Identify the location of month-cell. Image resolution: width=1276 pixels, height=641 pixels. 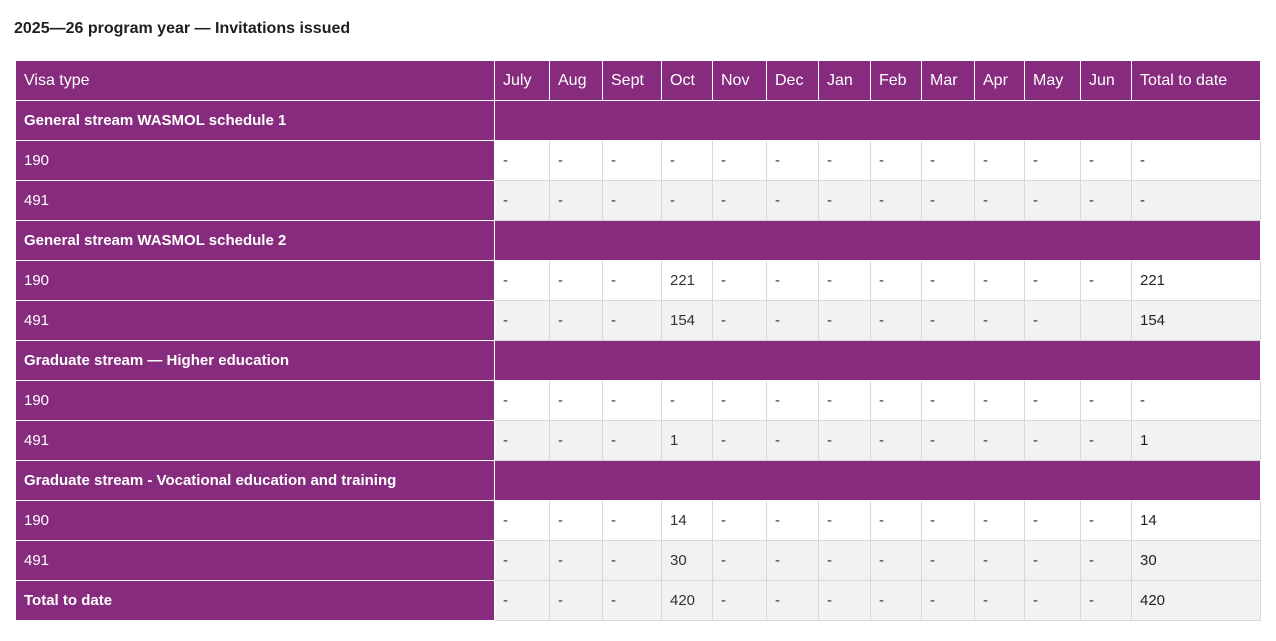
(1106, 320).